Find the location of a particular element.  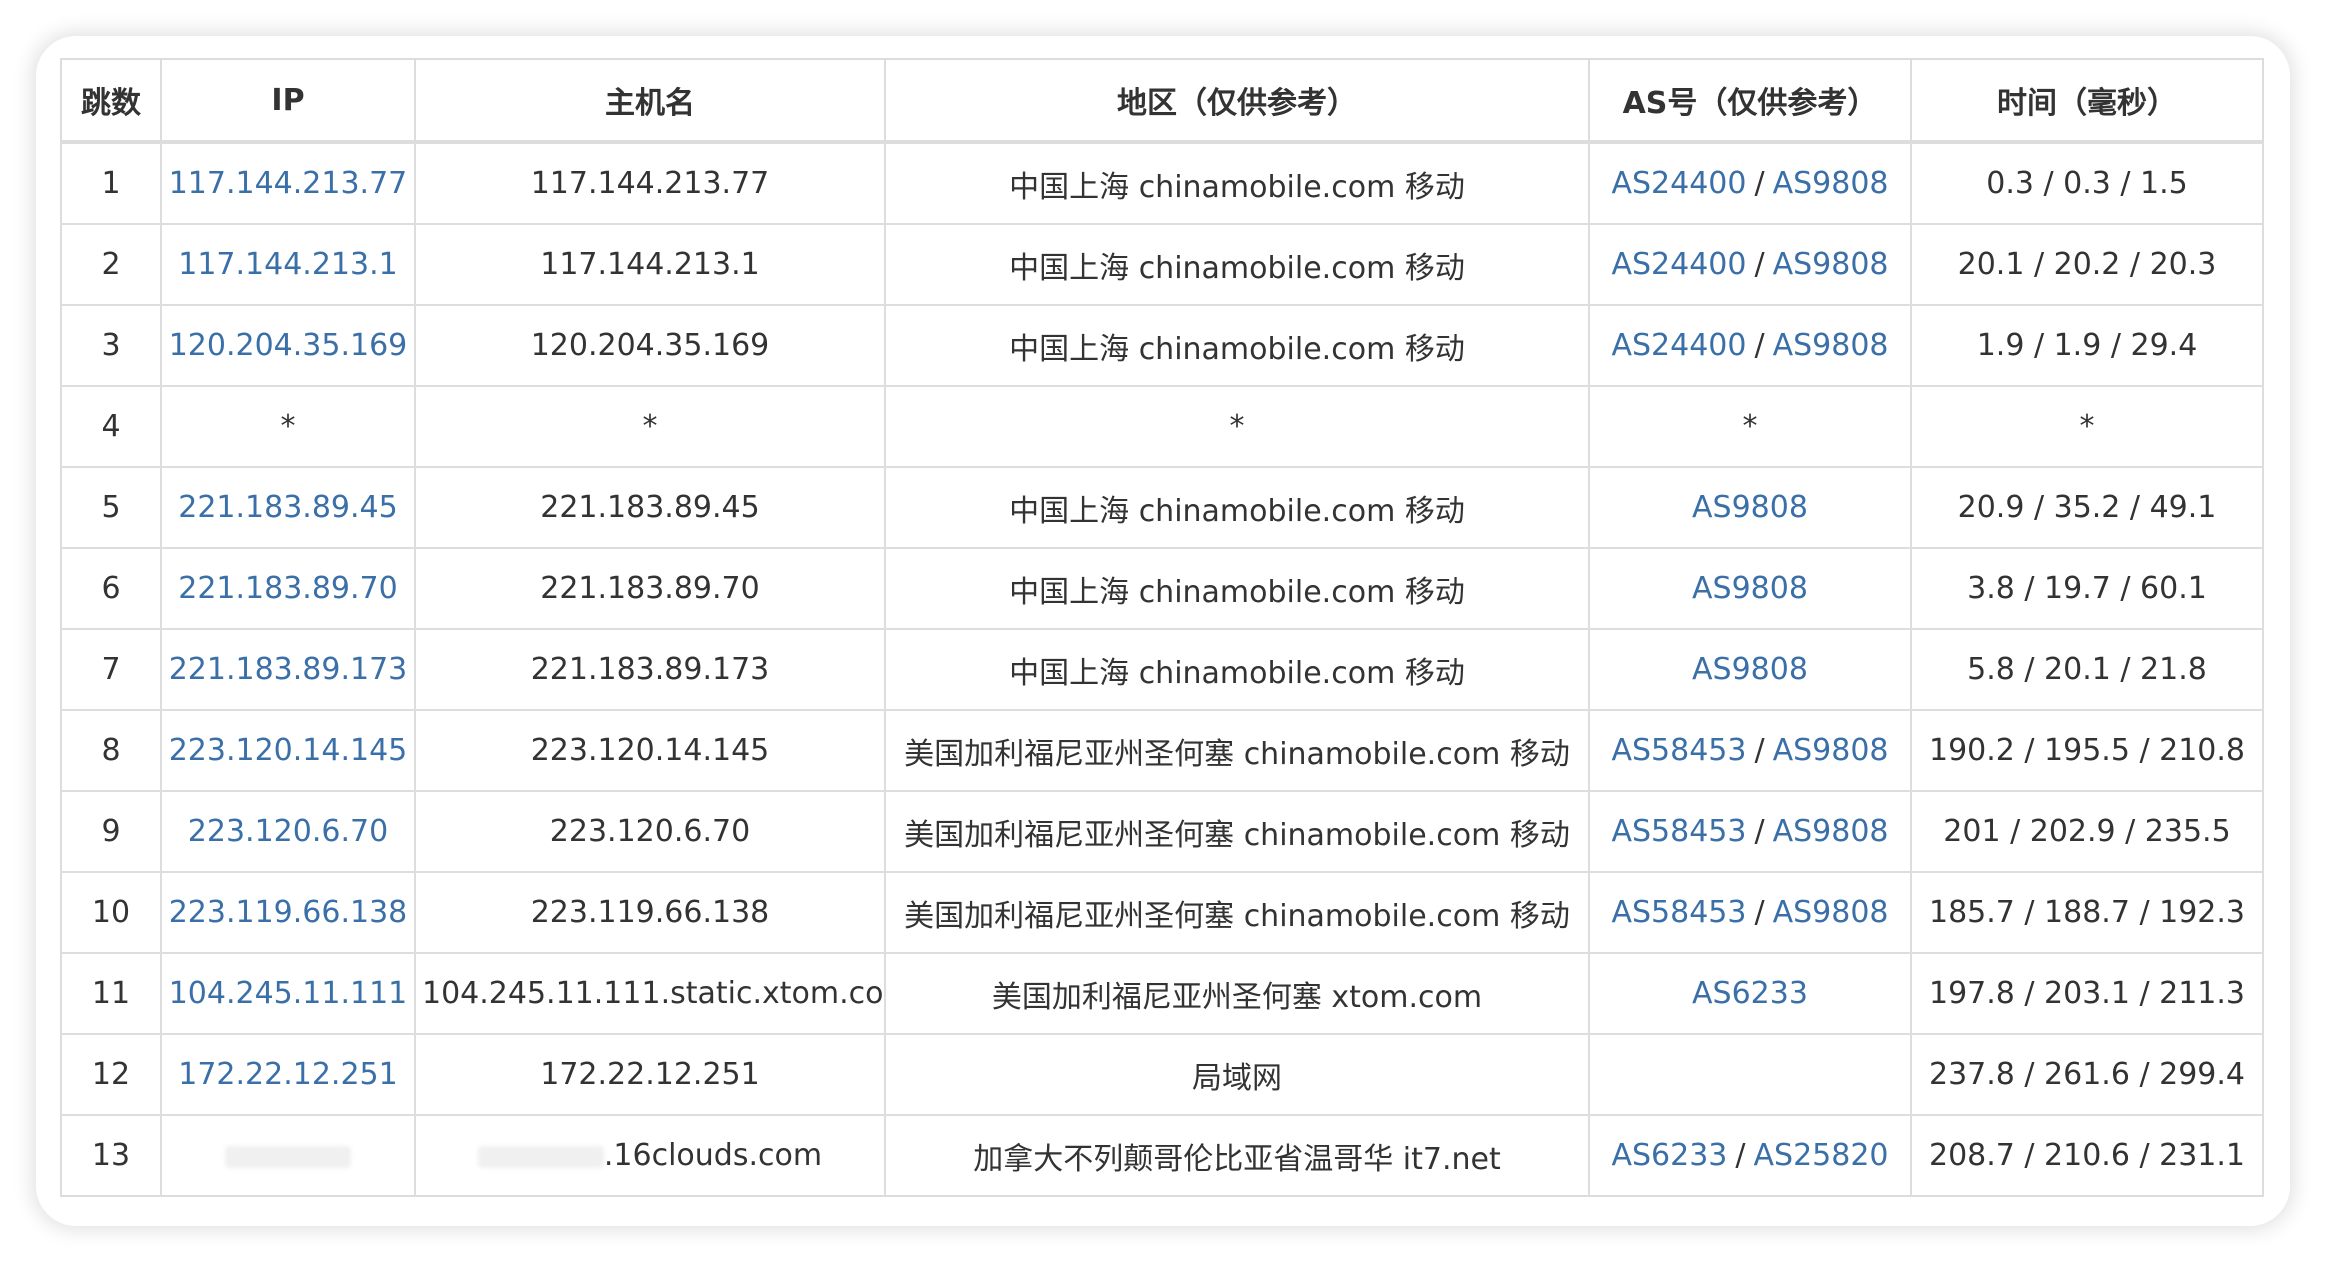

hostname-cell: 221.183.89.173 is located at coordinates (650, 669).